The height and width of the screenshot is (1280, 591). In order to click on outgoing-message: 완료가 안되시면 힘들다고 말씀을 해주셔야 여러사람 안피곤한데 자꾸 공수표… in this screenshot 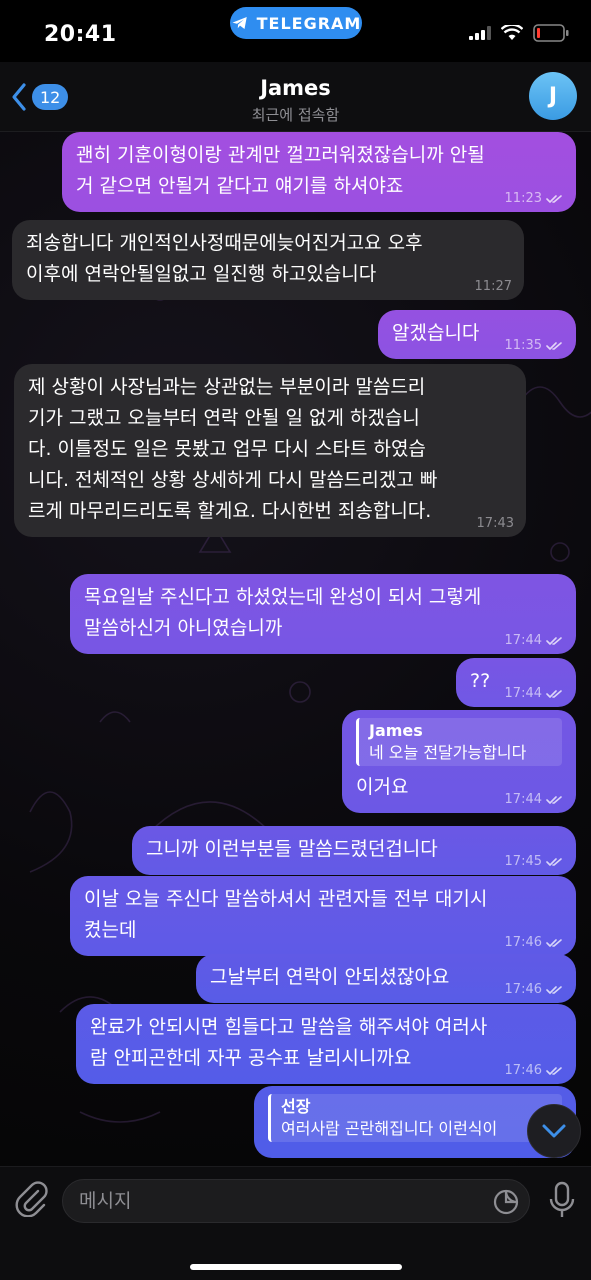, I will do `click(326, 1044)`.